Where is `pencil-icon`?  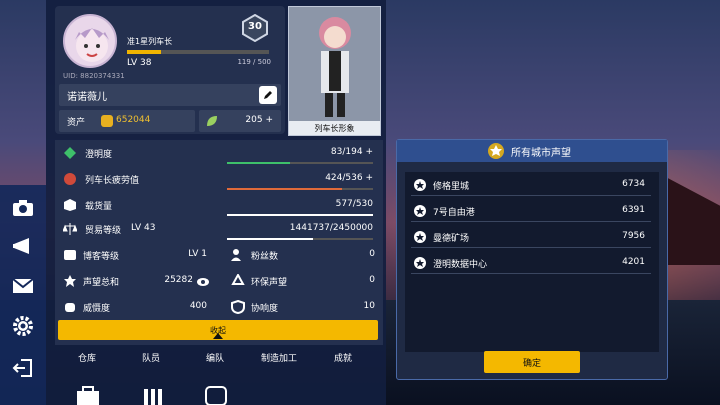
pencil-icon is located at coordinates (268, 95).